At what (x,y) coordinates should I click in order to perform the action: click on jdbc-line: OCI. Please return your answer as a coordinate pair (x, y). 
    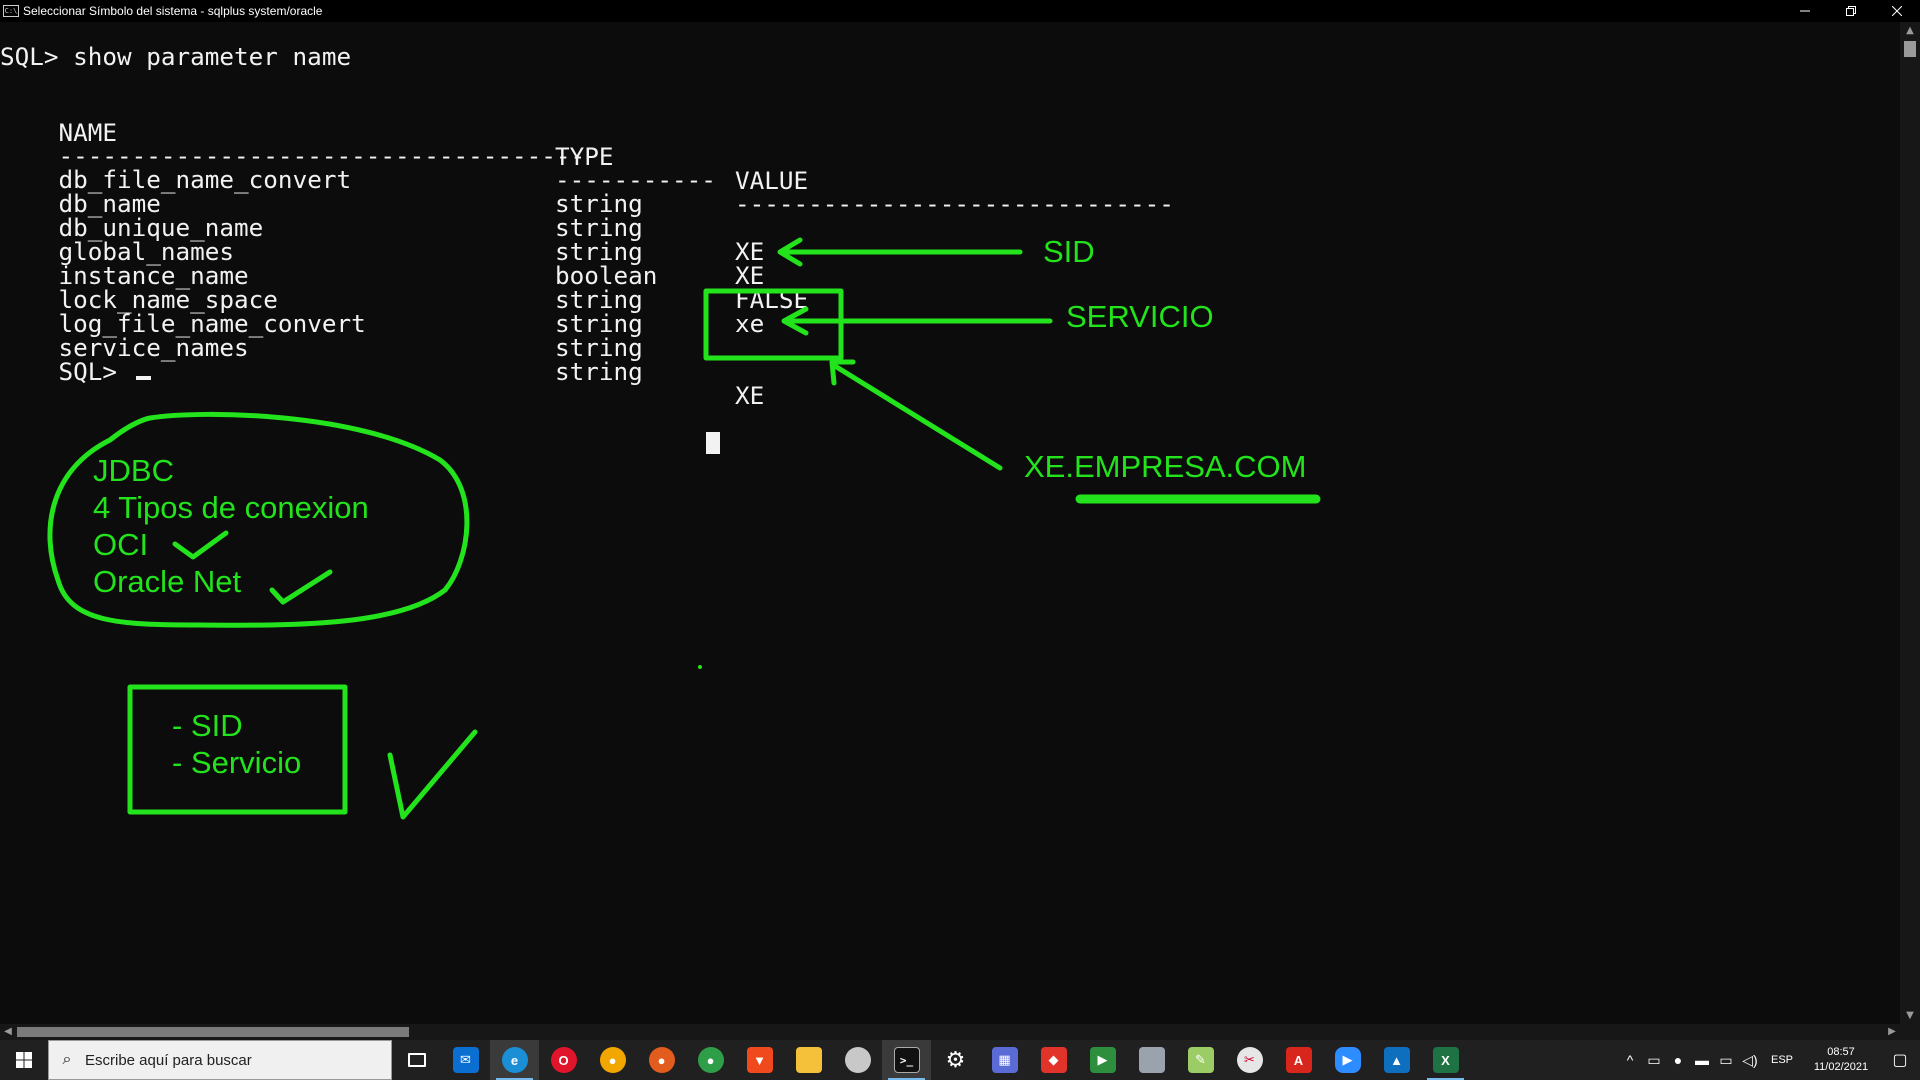
    Looking at the image, I should click on (121, 544).